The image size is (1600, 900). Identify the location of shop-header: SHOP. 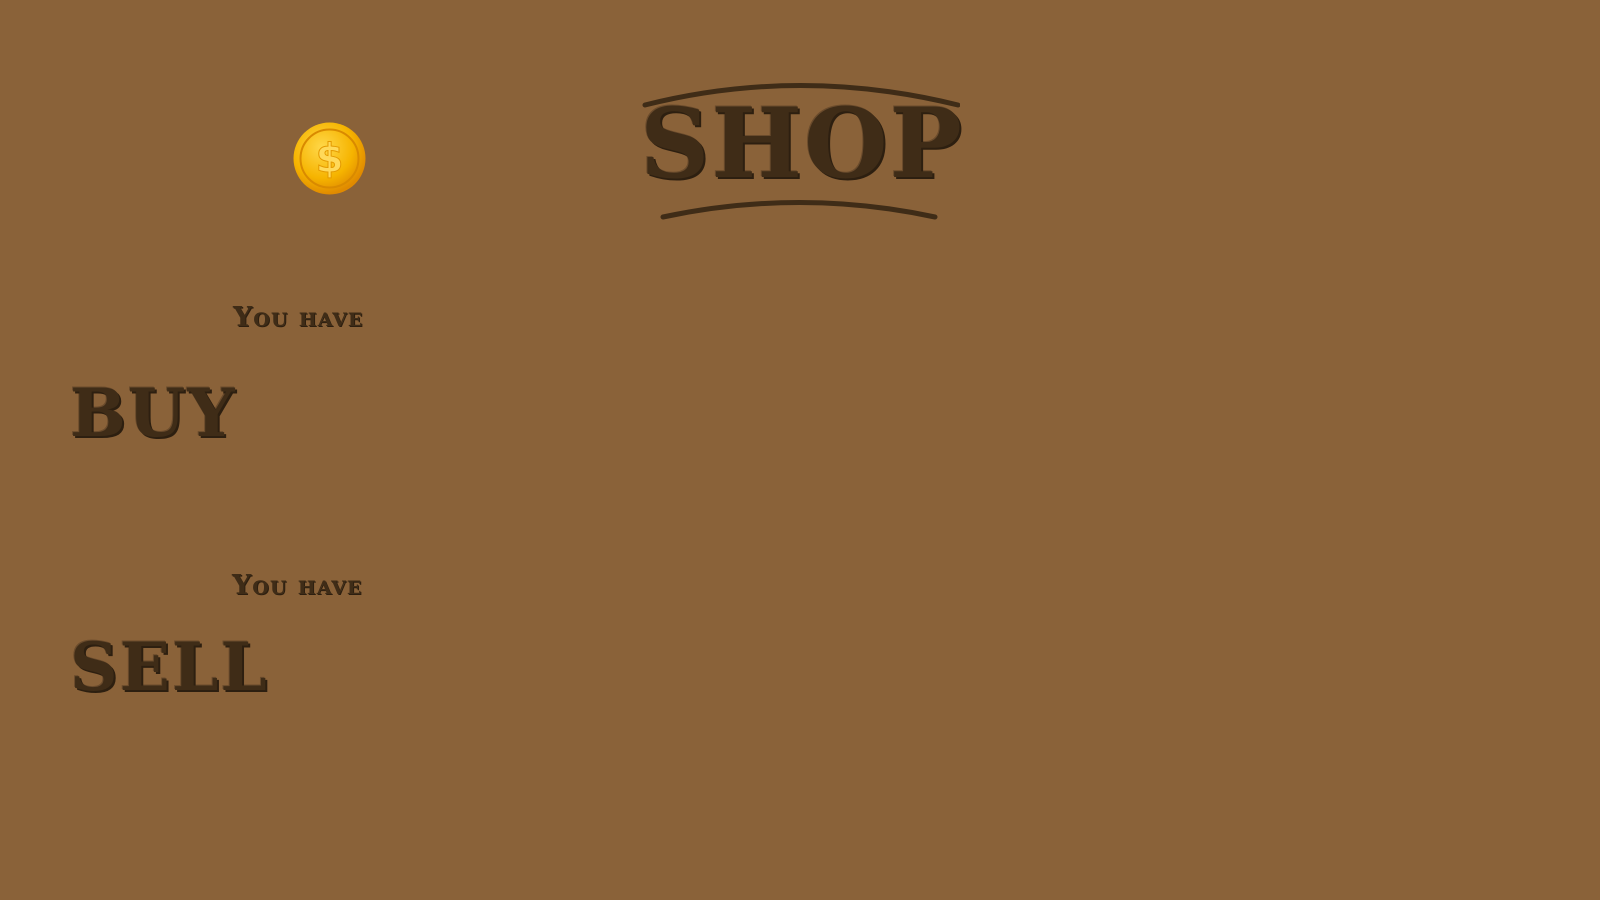
(802, 151).